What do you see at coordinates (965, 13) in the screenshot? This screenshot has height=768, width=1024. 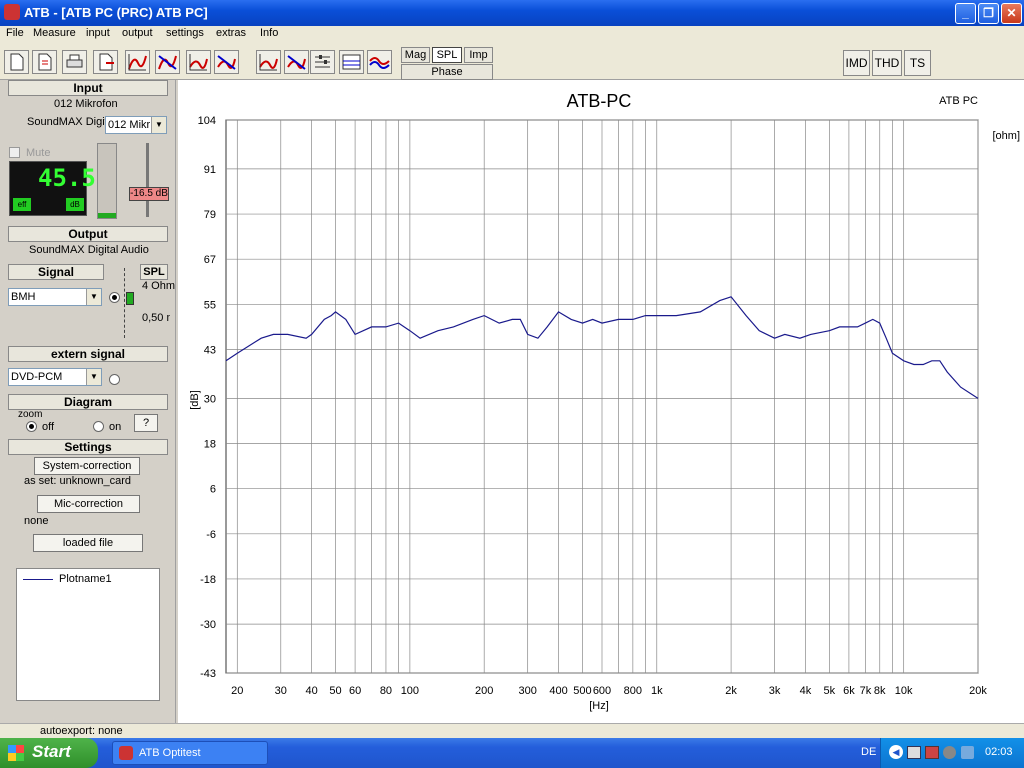 I see `minimize-button: _` at bounding box center [965, 13].